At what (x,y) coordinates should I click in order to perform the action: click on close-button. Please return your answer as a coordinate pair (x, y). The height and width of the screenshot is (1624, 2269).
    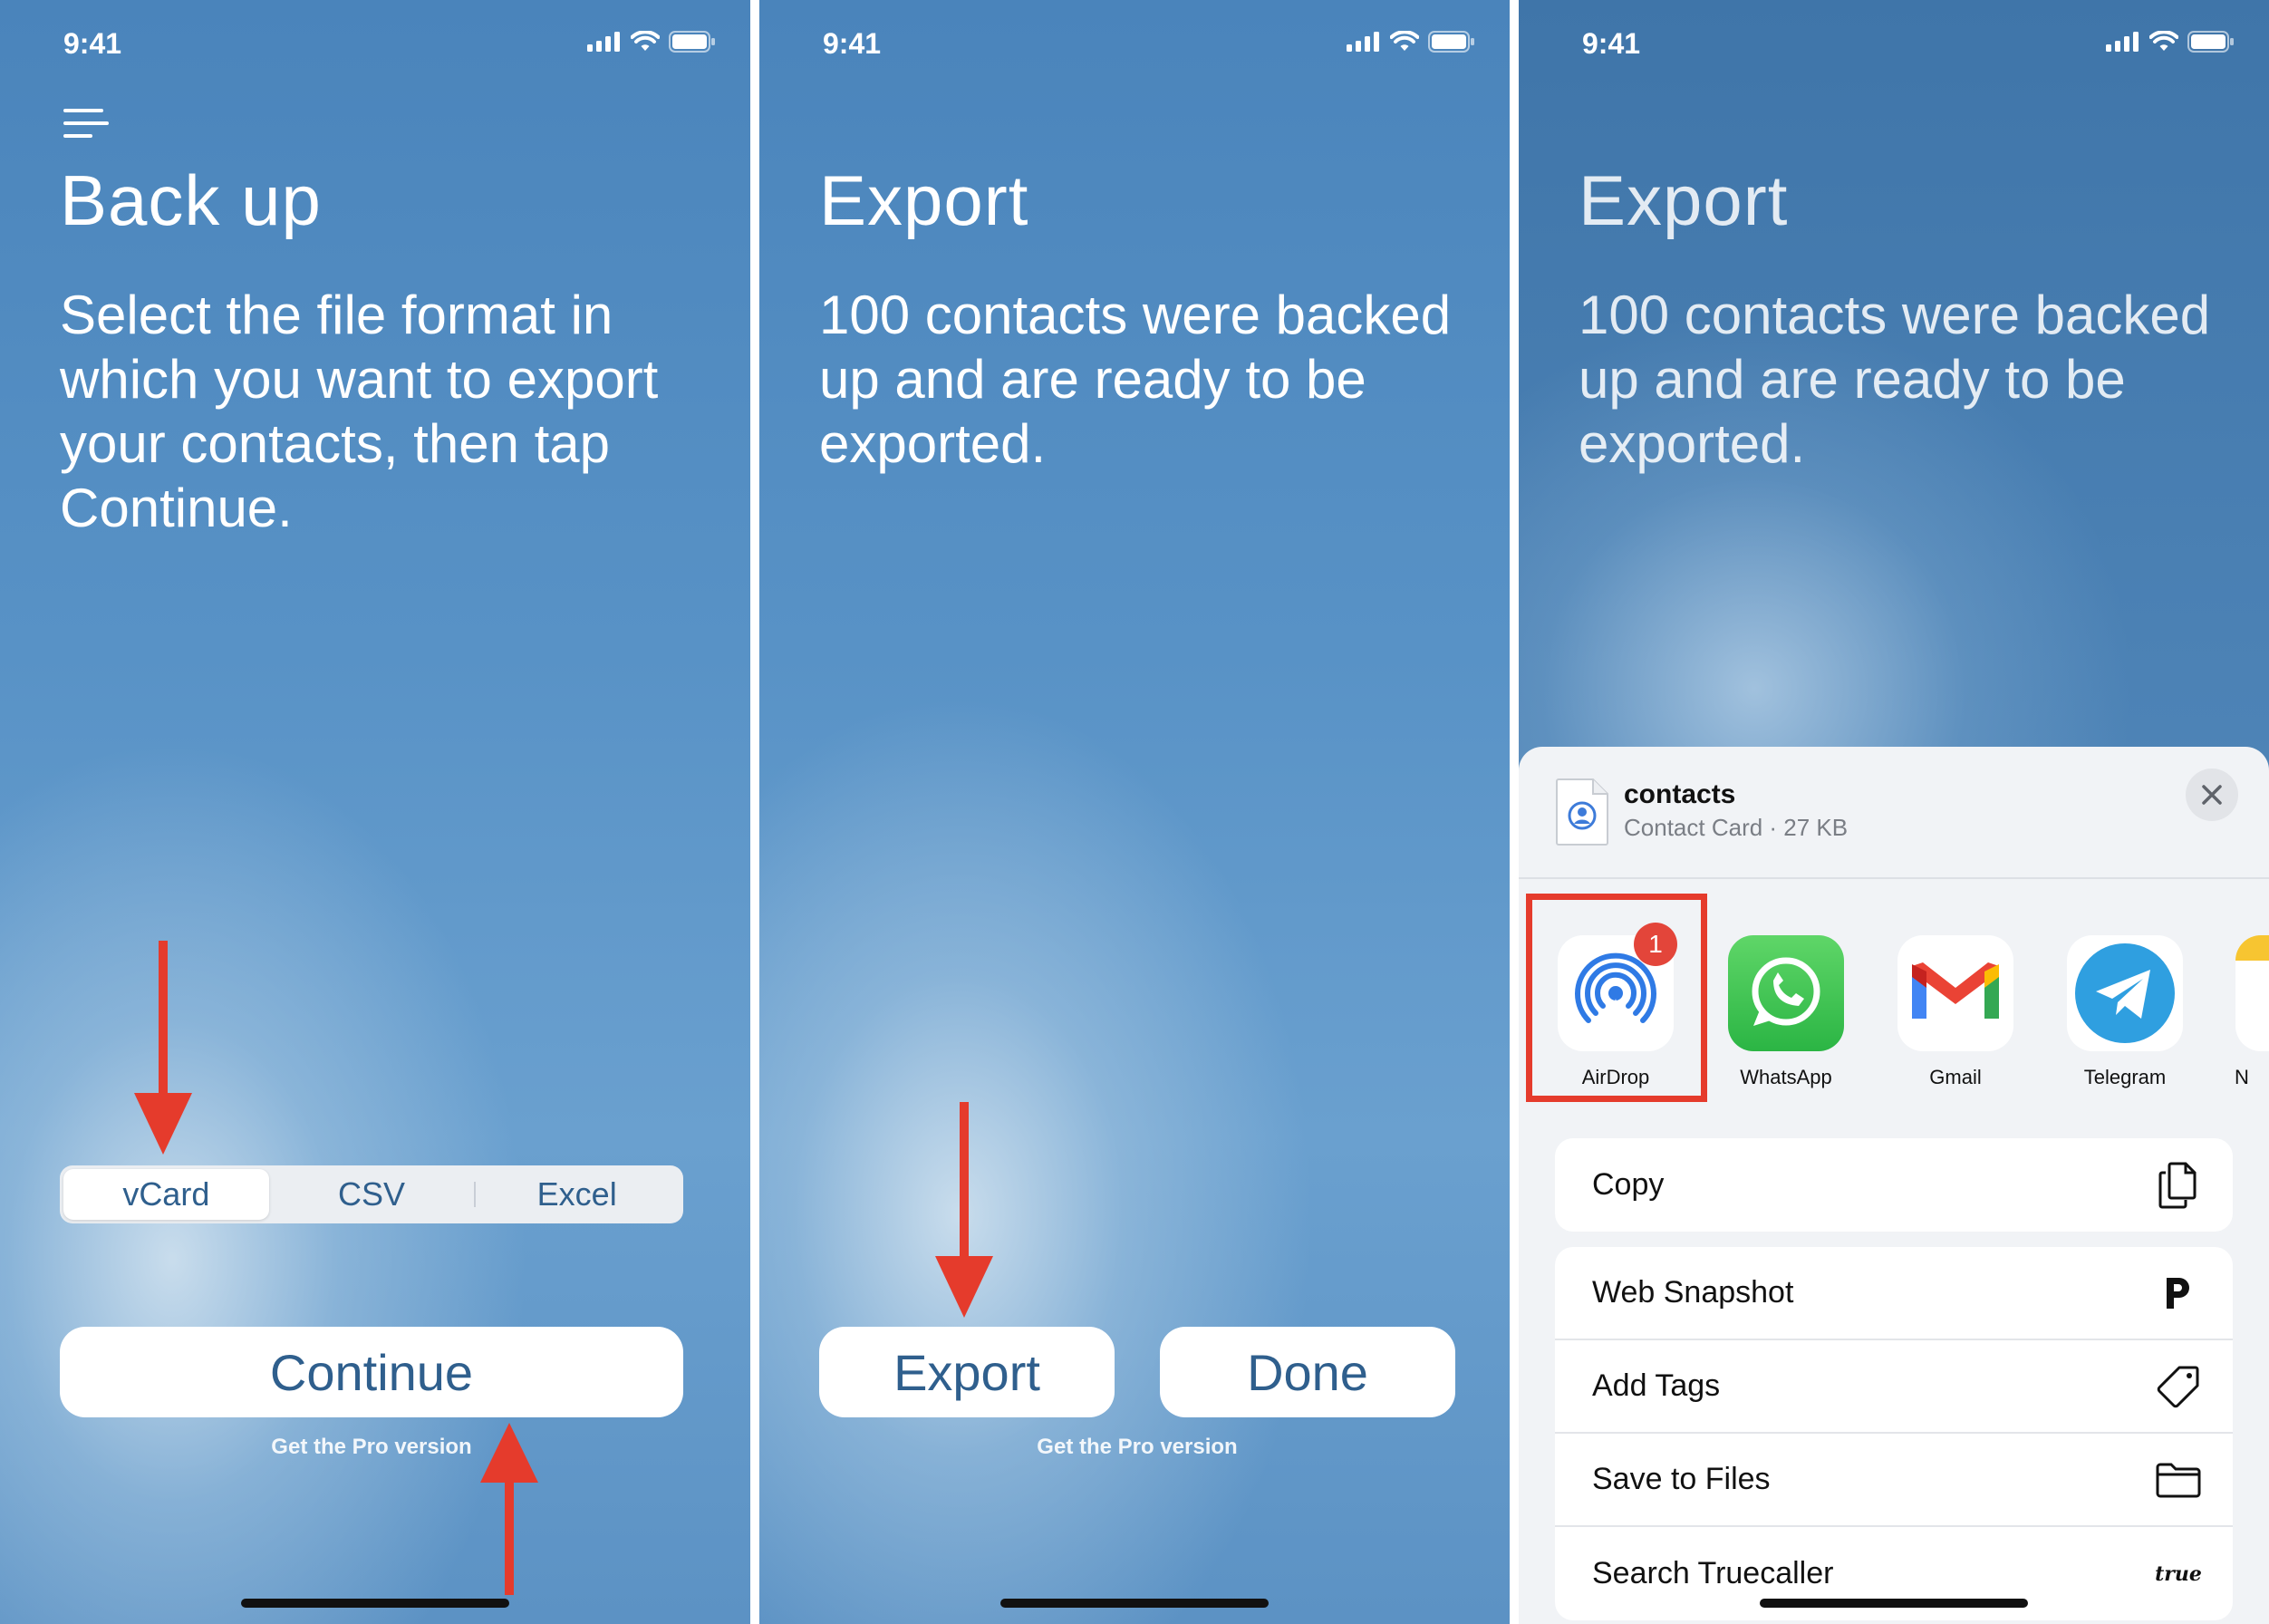
    Looking at the image, I should click on (2212, 794).